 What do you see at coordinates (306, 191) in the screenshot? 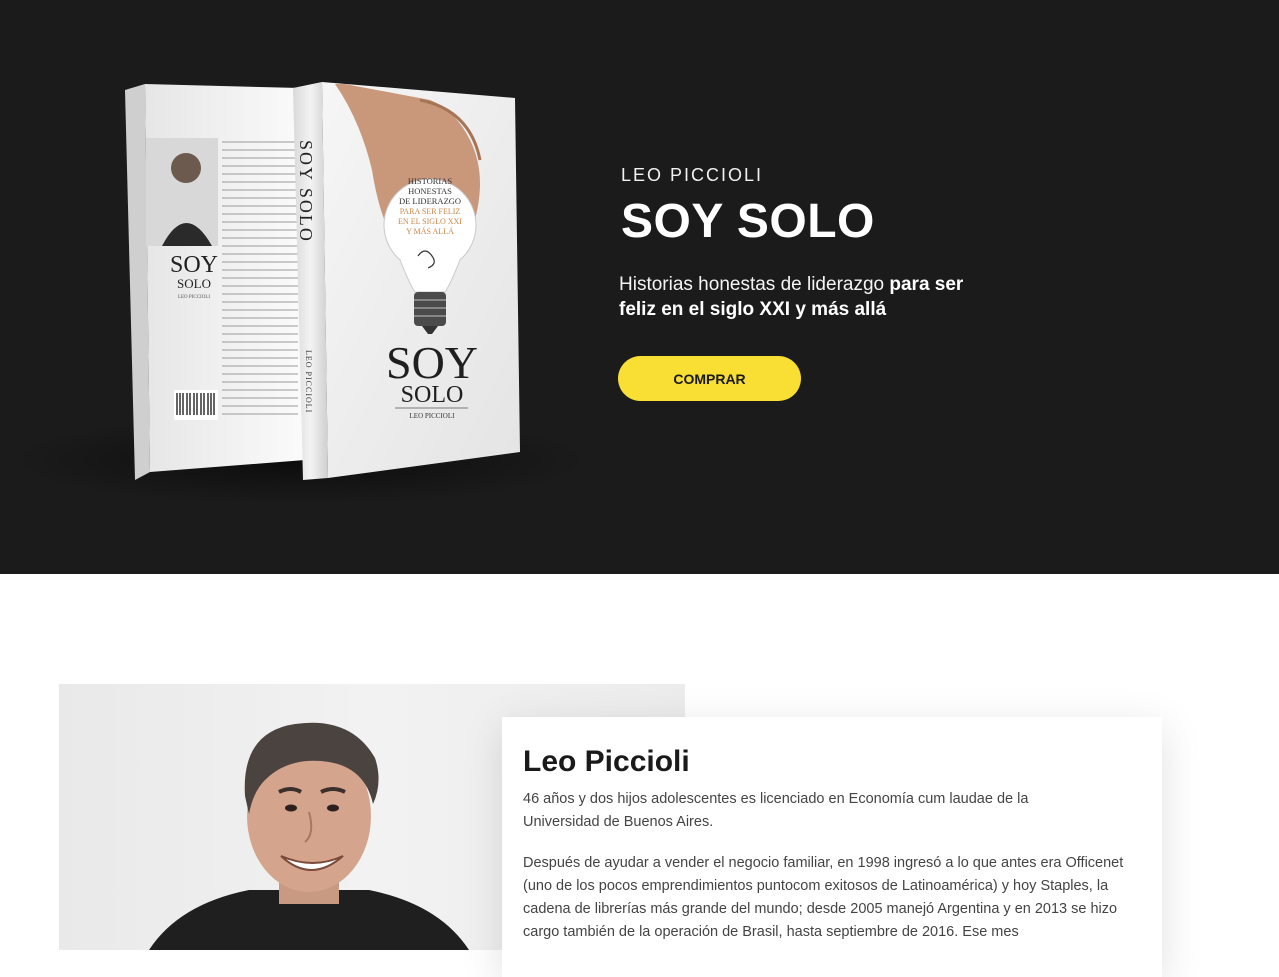
I see `spine-title: SOY SOLO` at bounding box center [306, 191].